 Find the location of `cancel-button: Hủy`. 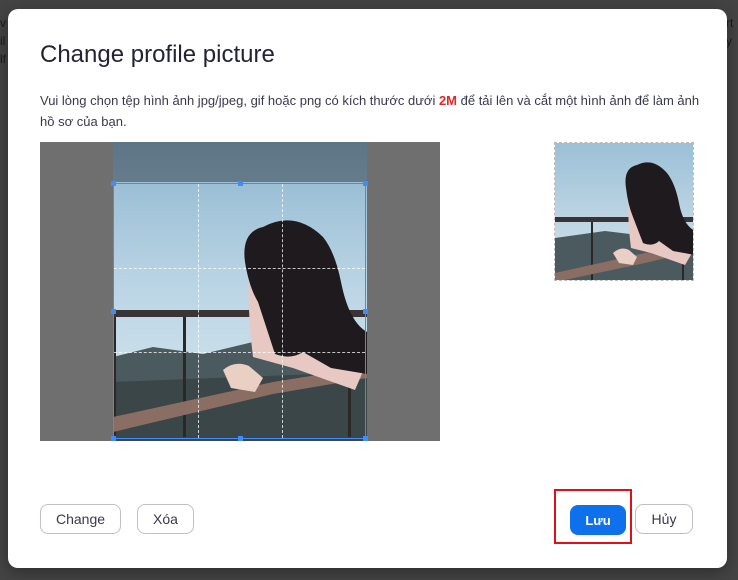

cancel-button: Hủy is located at coordinates (664, 519).